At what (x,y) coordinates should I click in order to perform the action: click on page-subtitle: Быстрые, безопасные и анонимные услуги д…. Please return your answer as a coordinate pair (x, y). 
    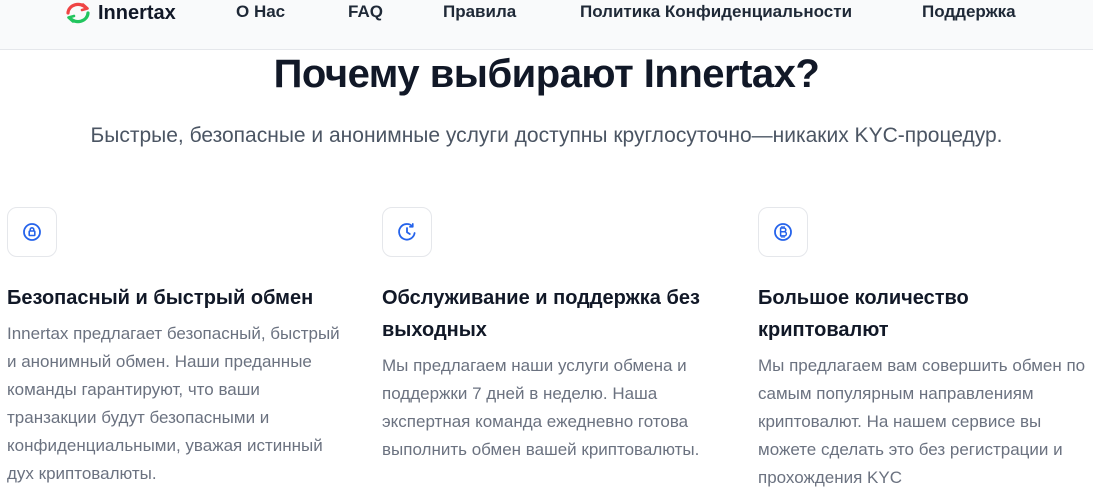
    Looking at the image, I should click on (546, 135).